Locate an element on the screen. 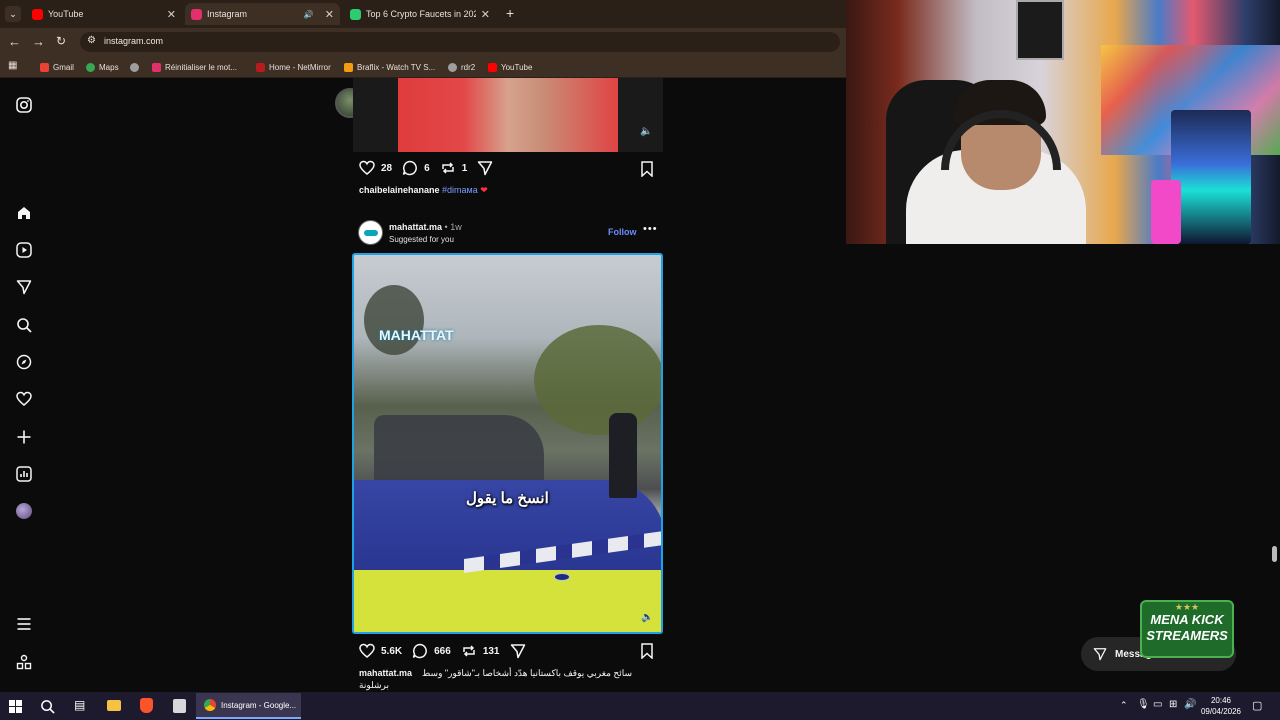 Image resolution: width=1280 pixels, height=720 pixels. microphone-icon: 🎙 is located at coordinates (1143, 704).